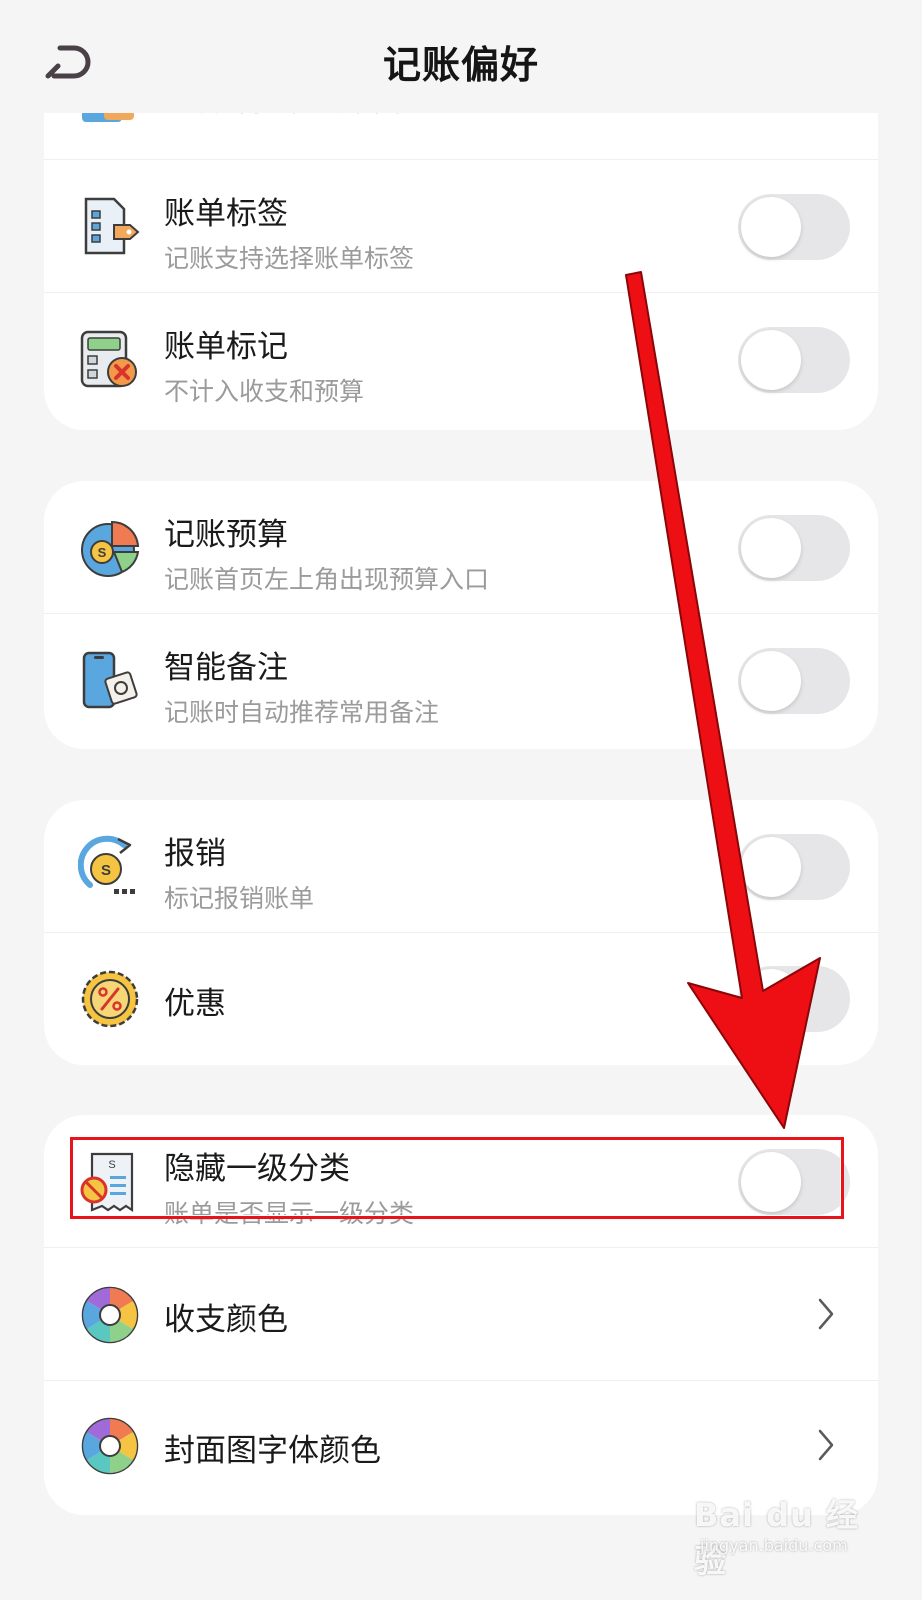 The image size is (922, 1600). Describe the element at coordinates (457, 1178) in the screenshot. I see `highlight-box` at that location.